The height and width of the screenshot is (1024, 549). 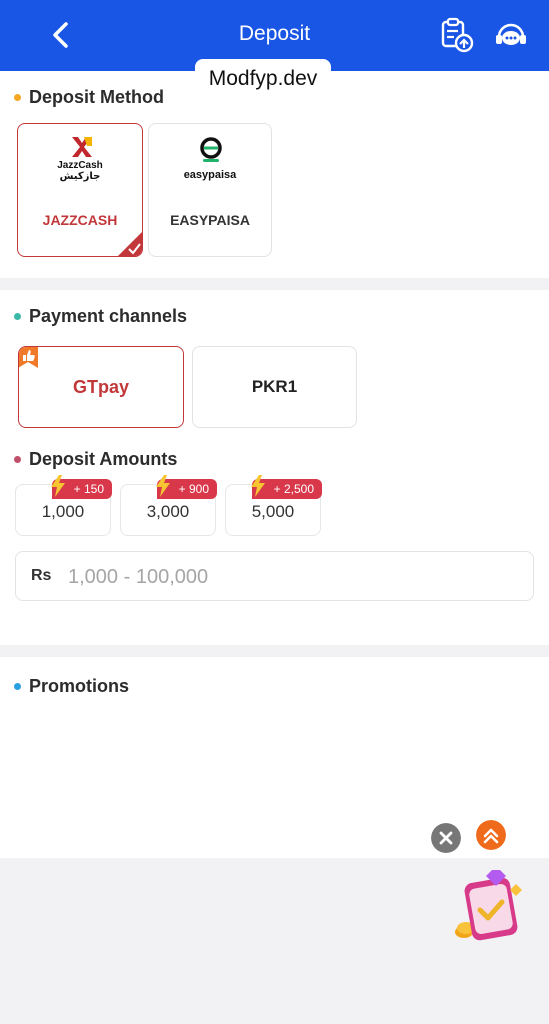 What do you see at coordinates (41, 575) in the screenshot?
I see `currency-label: Rs` at bounding box center [41, 575].